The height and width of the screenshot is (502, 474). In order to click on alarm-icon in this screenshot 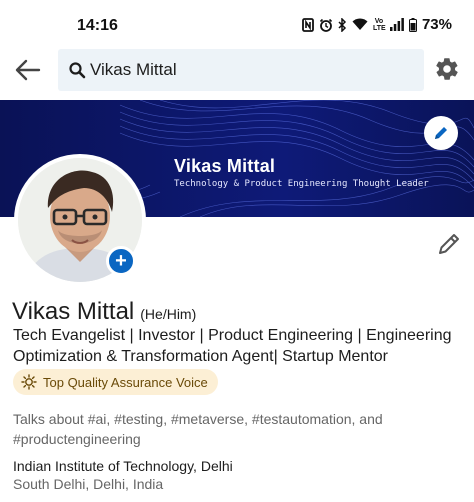, I will do `click(326, 25)`.